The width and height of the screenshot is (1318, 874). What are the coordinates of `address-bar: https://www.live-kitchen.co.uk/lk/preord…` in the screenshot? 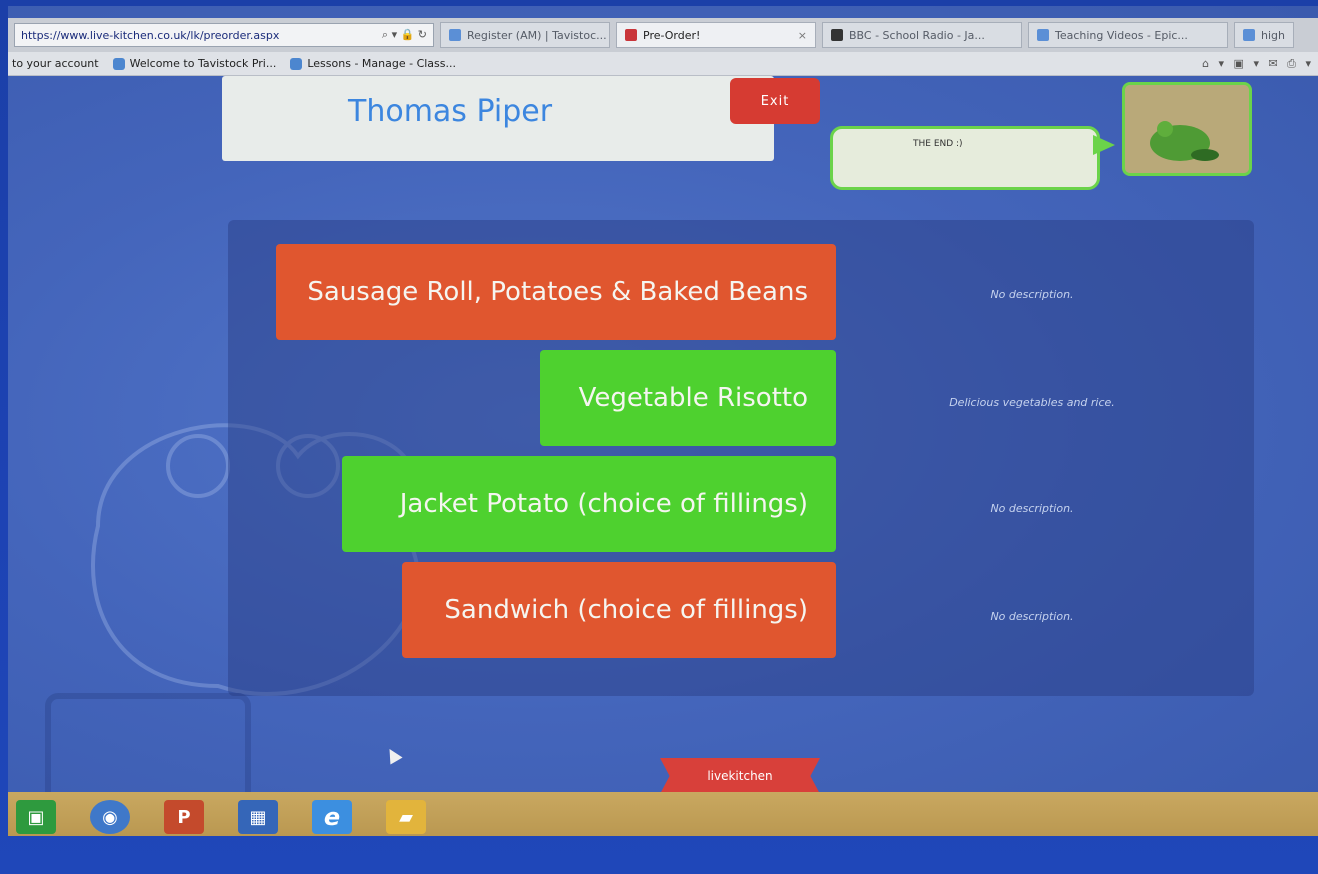 It's located at (224, 35).